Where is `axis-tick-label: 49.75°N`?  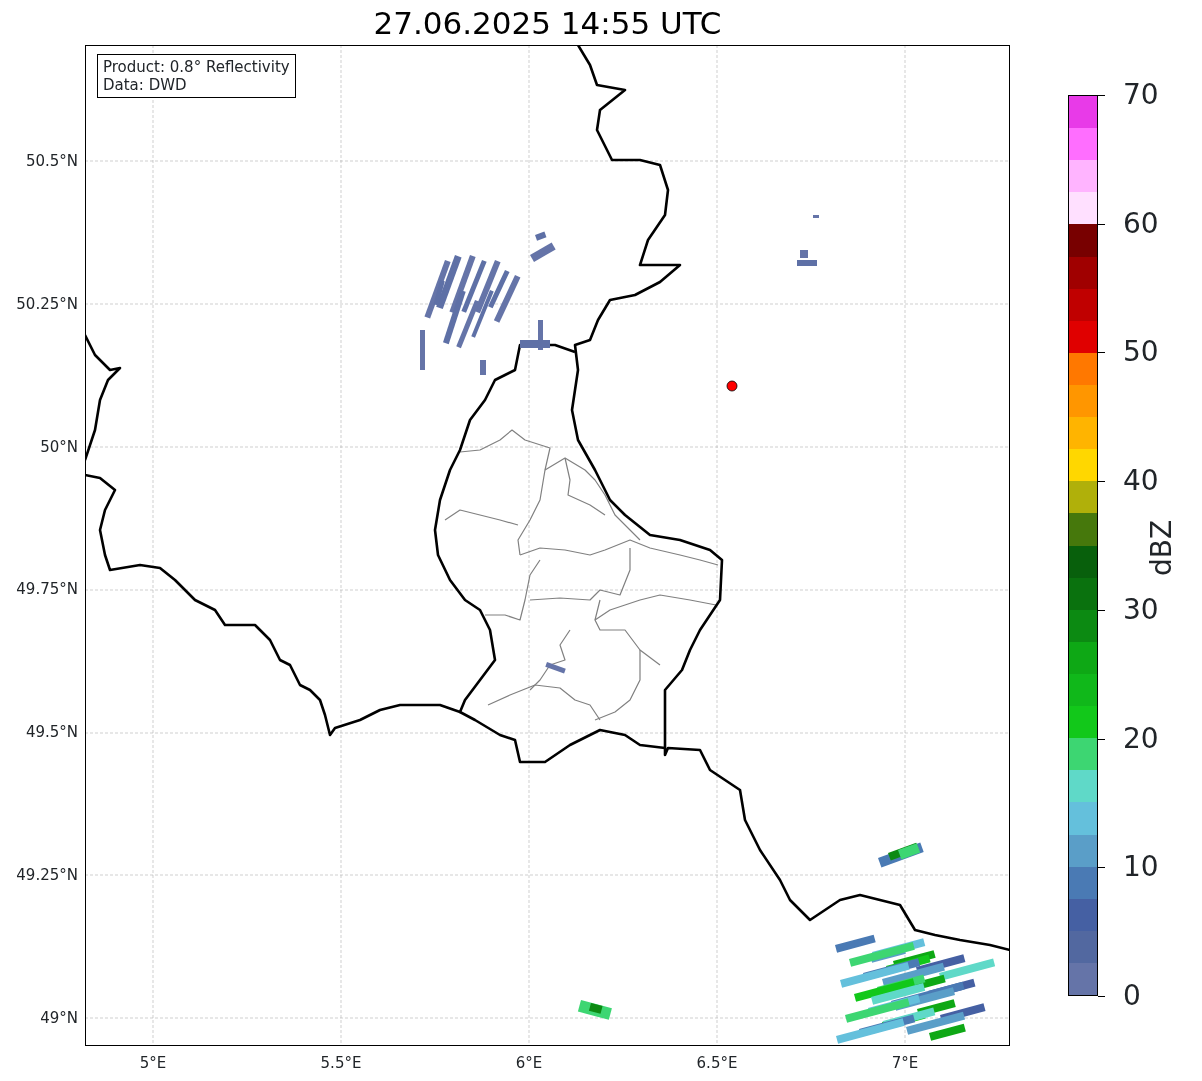
axis-tick-label: 49.75°N is located at coordinates (47, 590).